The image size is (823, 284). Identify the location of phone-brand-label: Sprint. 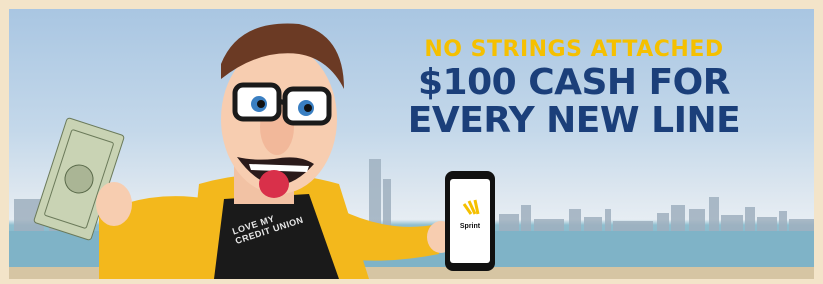
(470, 226).